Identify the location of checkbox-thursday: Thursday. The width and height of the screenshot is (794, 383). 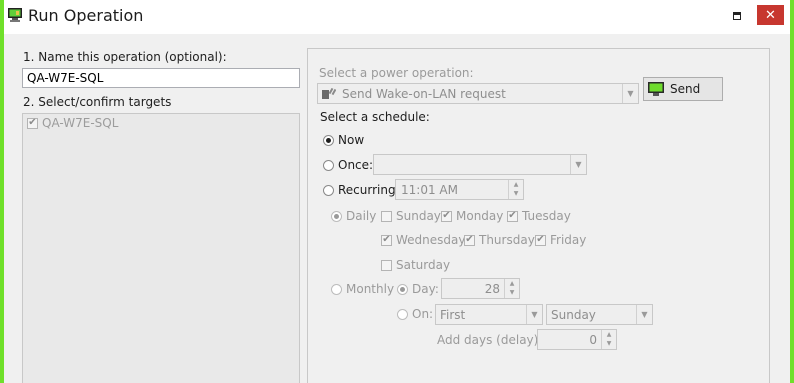
(499, 240).